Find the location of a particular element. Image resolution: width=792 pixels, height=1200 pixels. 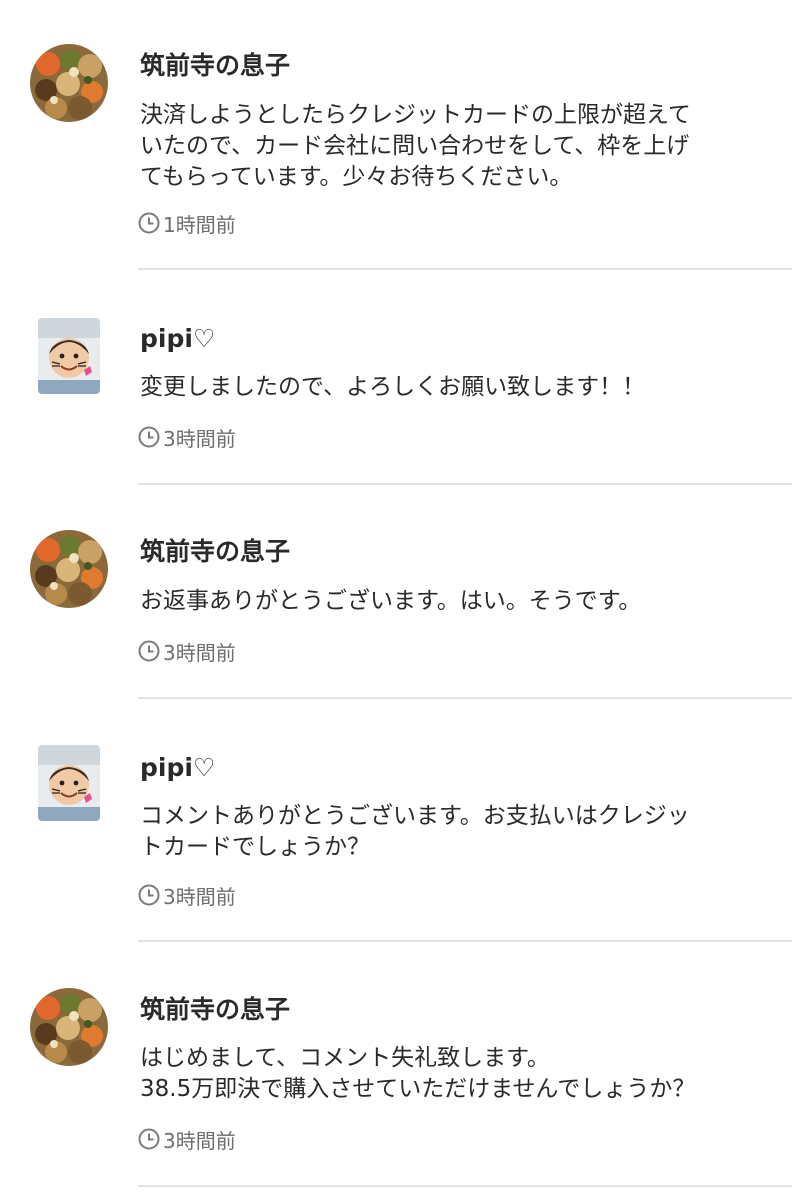

comment-text-line: 決済しようとしたらクレジットカードの上限が超えて is located at coordinates (415, 115).